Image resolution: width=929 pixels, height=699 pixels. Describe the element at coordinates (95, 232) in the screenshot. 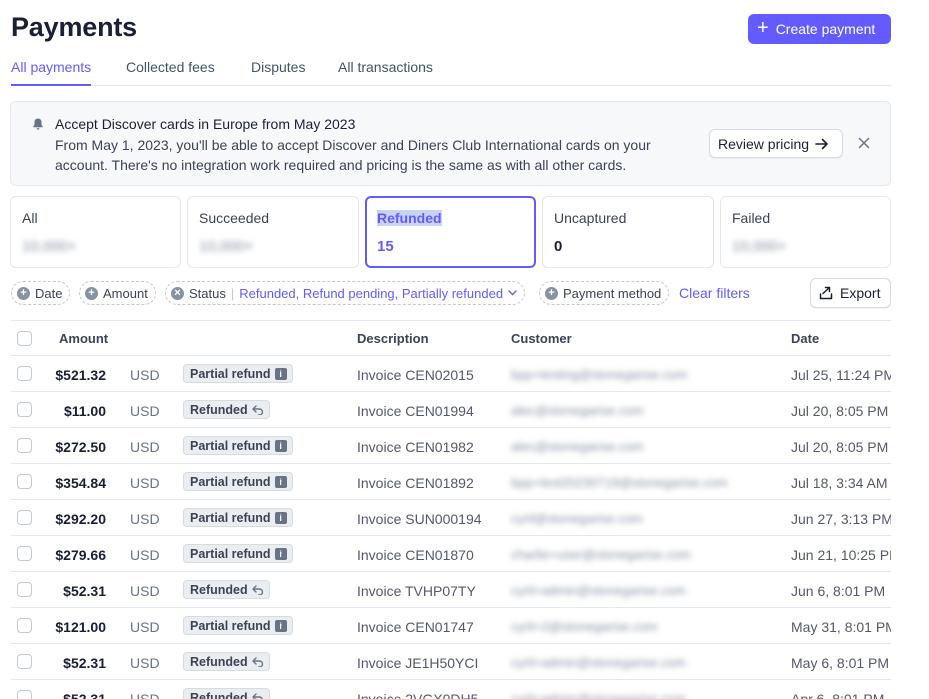

I see `status-card-all: All 10,000+` at that location.